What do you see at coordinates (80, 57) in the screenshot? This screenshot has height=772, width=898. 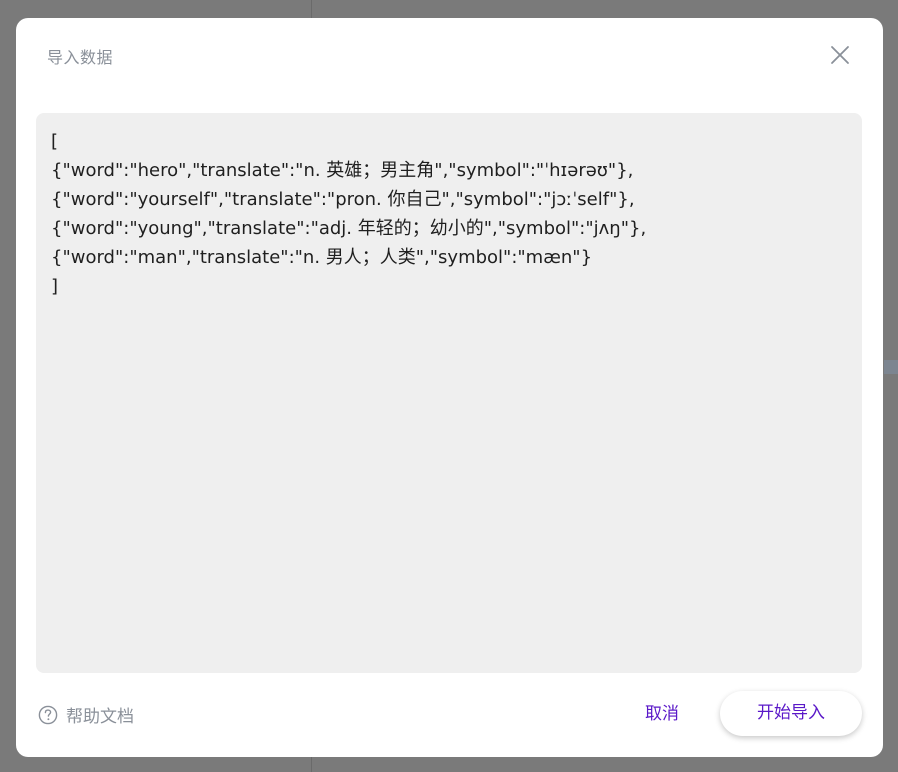 I see `dialog-title: 导入数据` at bounding box center [80, 57].